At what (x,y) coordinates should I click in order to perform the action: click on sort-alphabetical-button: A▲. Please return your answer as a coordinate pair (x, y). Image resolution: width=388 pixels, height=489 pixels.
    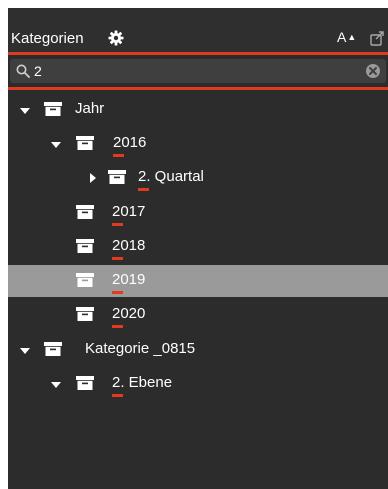
    Looking at the image, I should click on (346, 37).